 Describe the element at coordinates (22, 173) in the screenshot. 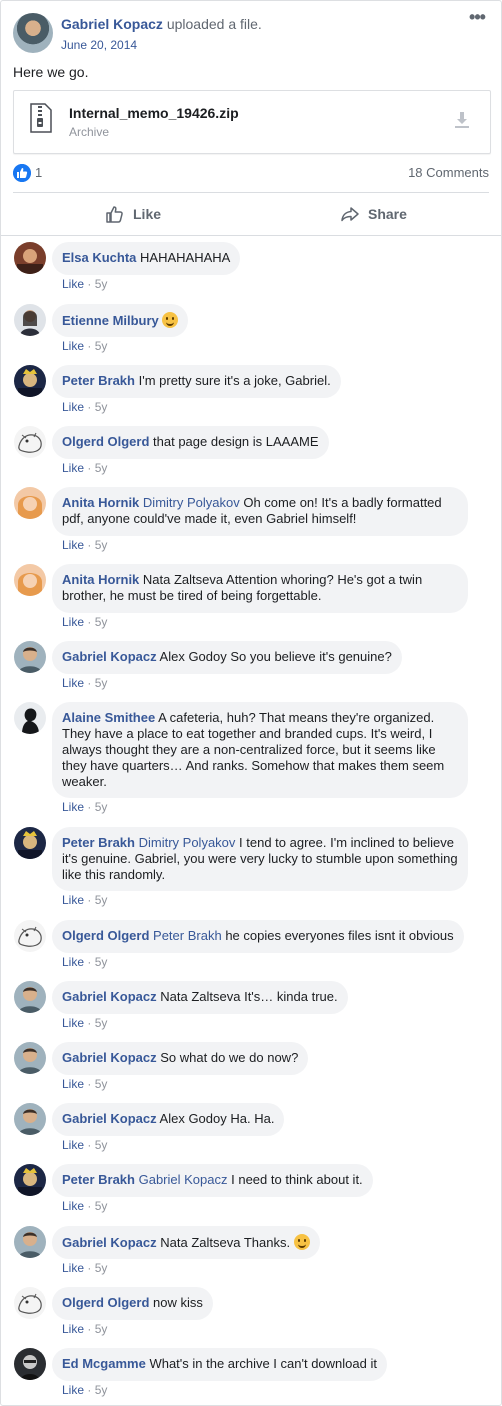

I see `like-reaction-icon` at that location.